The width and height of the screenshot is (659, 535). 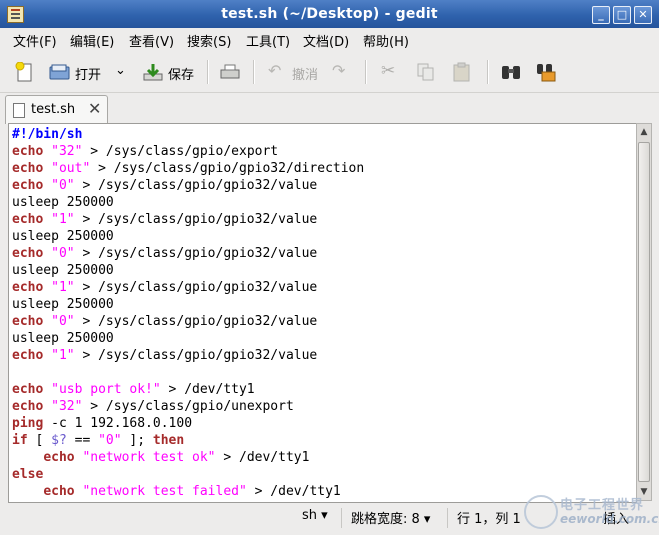 What do you see at coordinates (94, 108) in the screenshot?
I see `close-tab-icon: ✕` at bounding box center [94, 108].